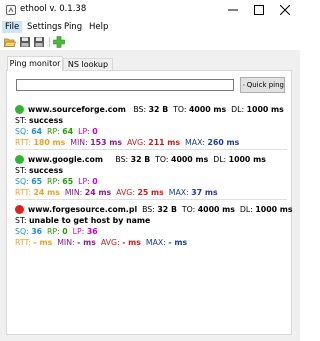 This screenshot has width=320, height=341. Describe the element at coordinates (43, 242) in the screenshot. I see `rtt-value: - ms` at that location.